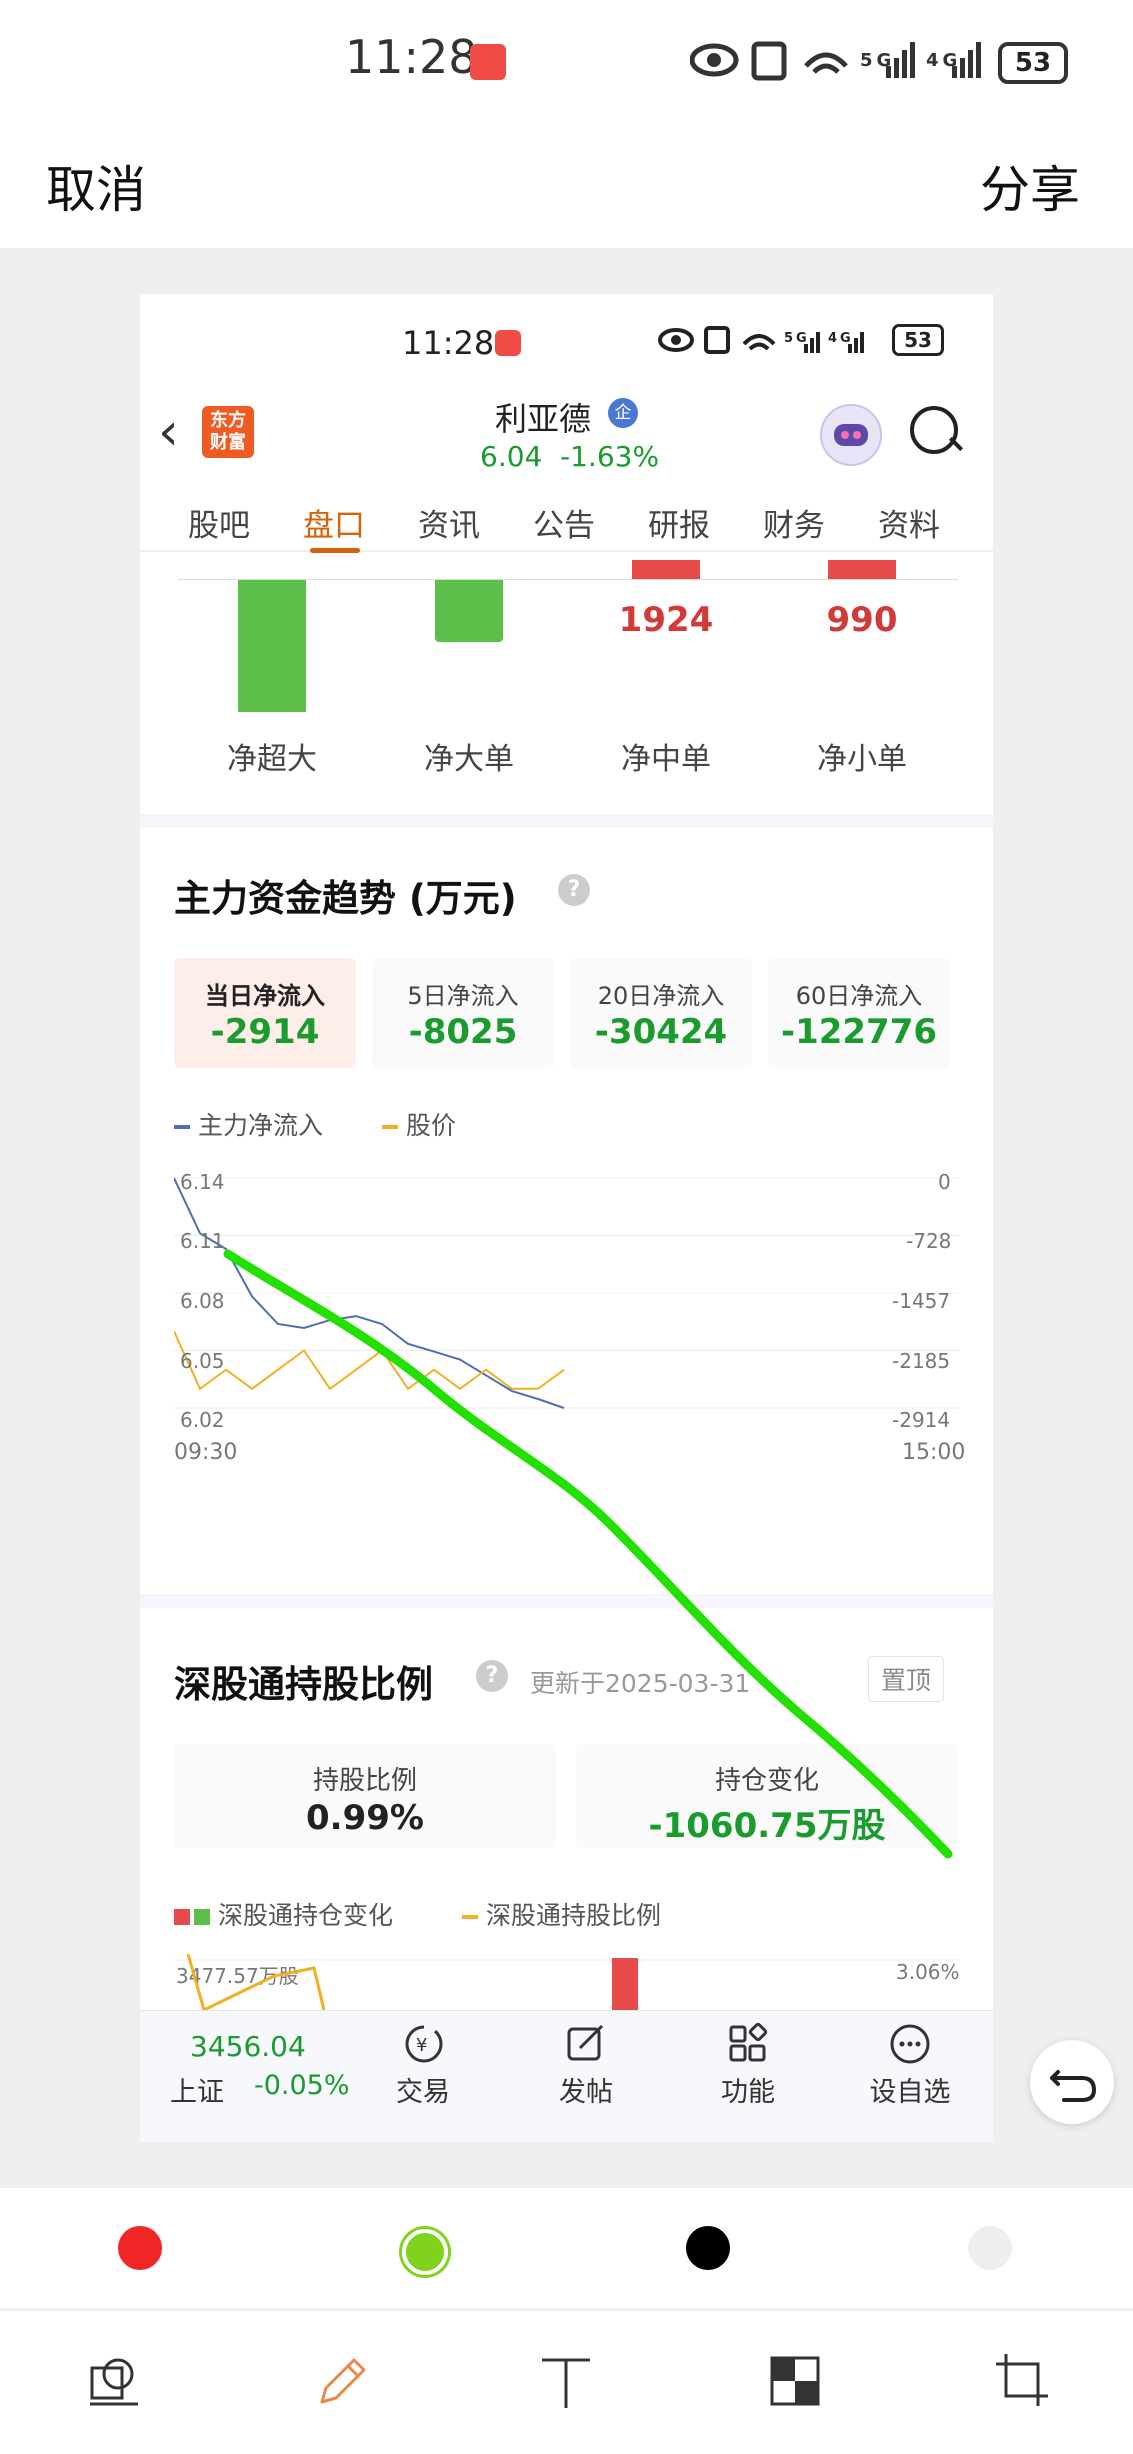  What do you see at coordinates (1022, 2380) in the screenshot?
I see `crop-tool-icon` at bounding box center [1022, 2380].